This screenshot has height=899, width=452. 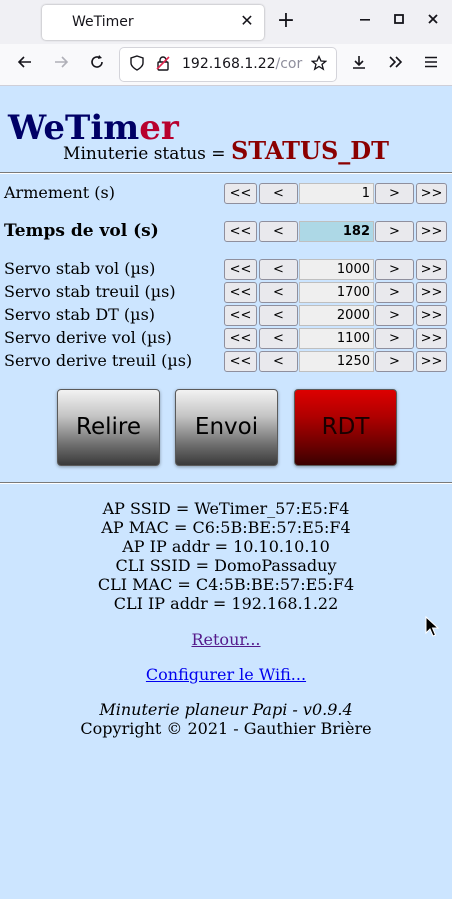 What do you see at coordinates (359, 65) in the screenshot?
I see `download-icon` at bounding box center [359, 65].